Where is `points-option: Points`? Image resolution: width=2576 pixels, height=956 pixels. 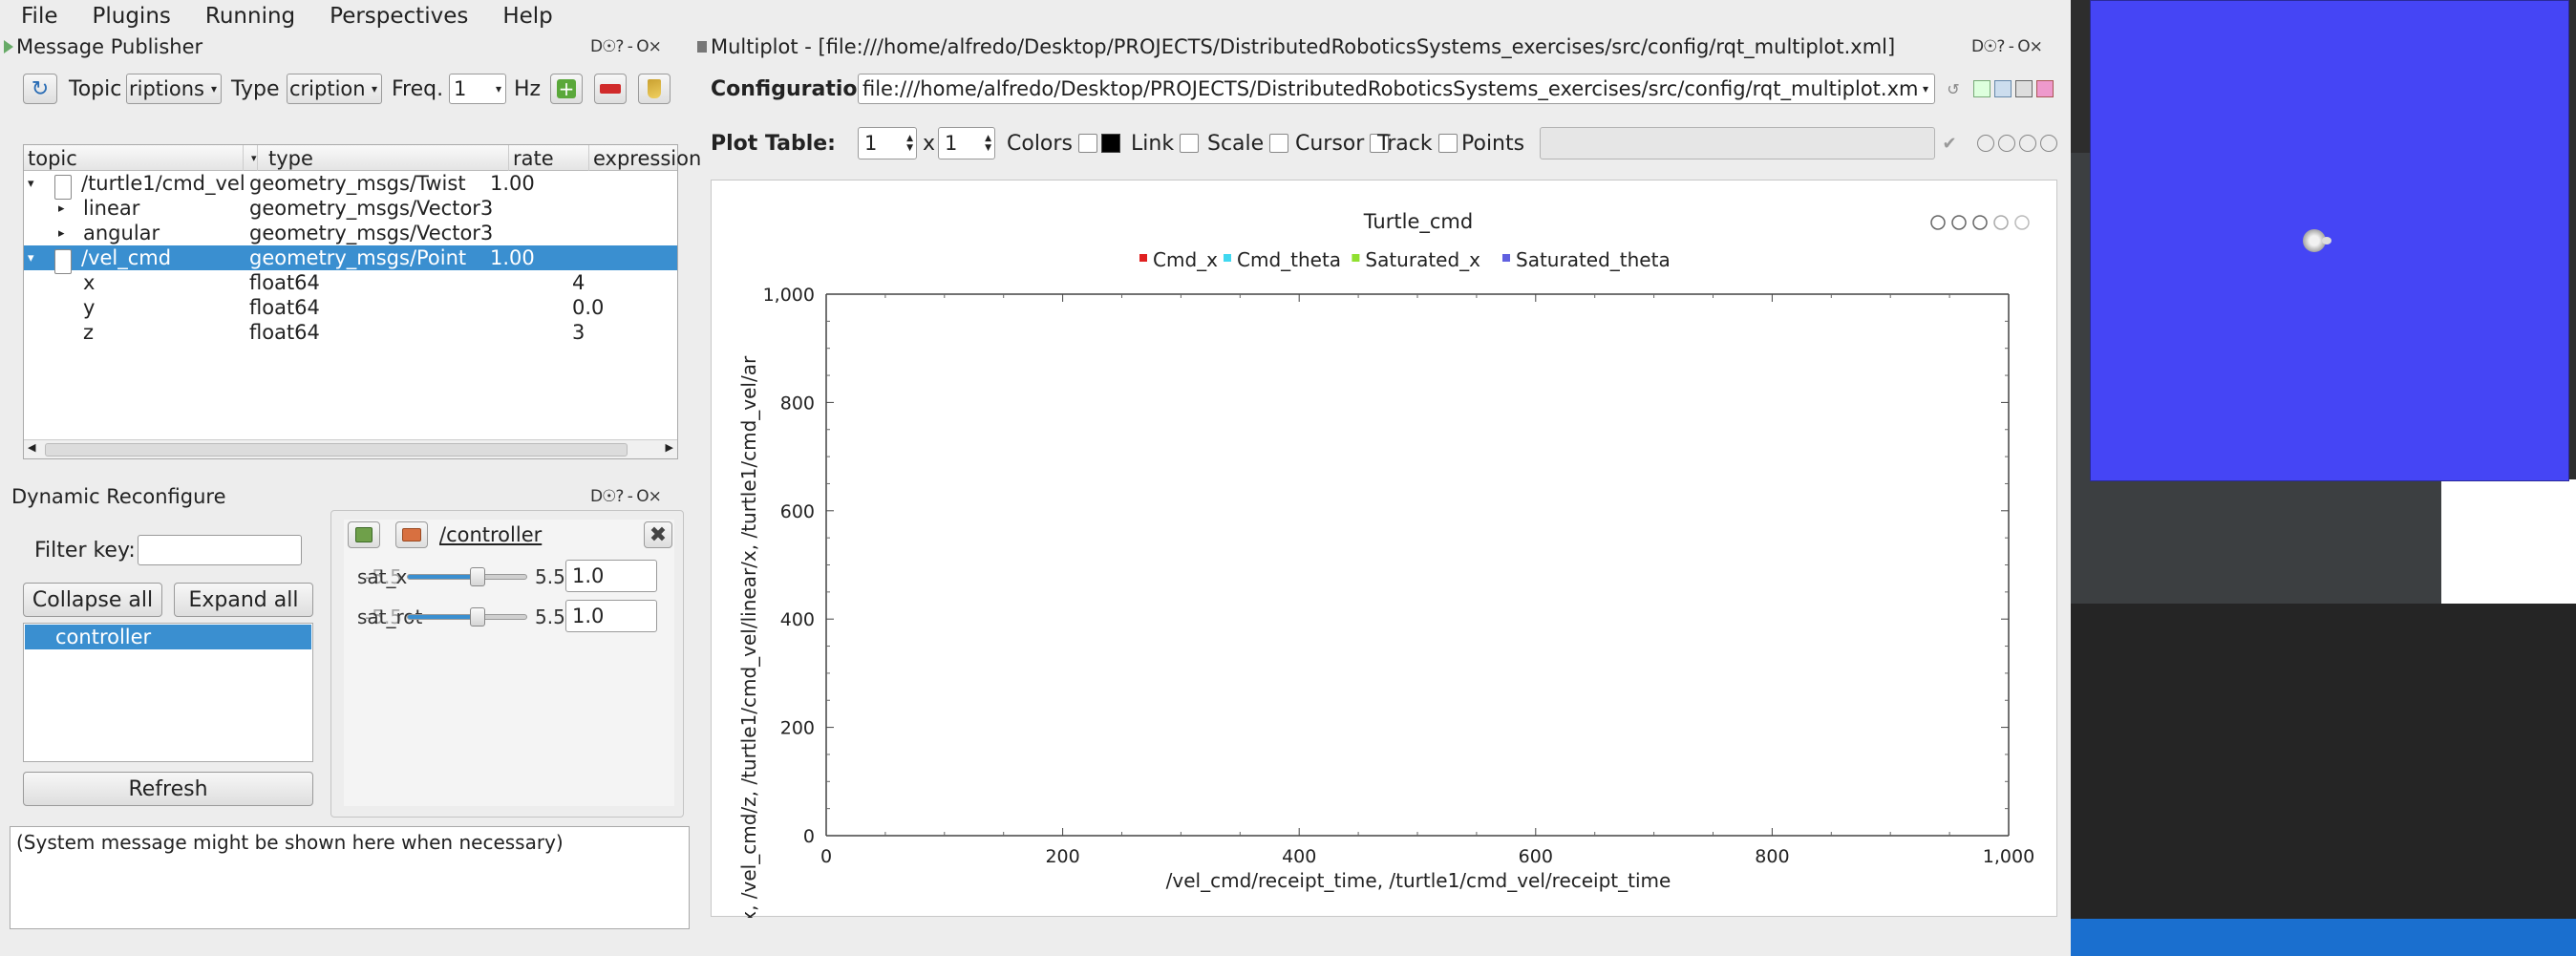
points-option: Points is located at coordinates (1492, 143).